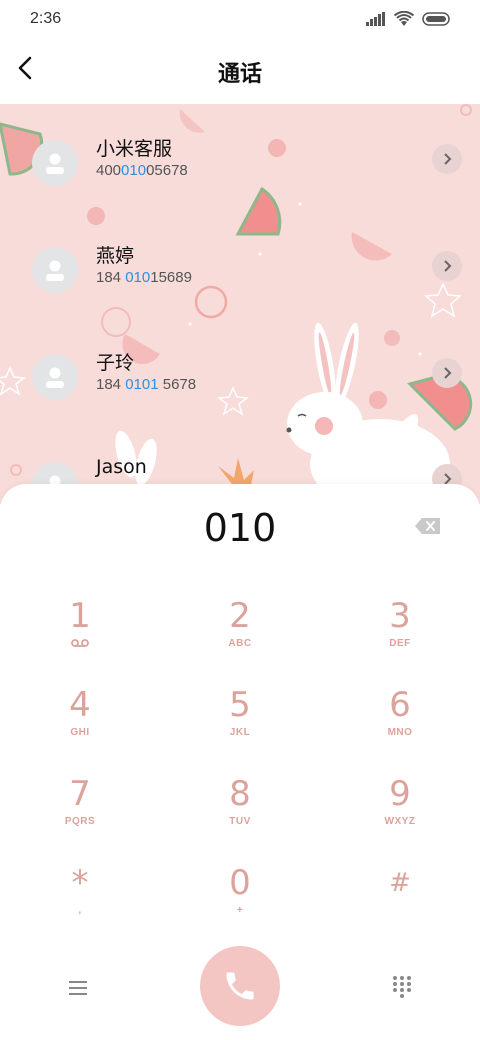 This screenshot has width=480, height=1040. What do you see at coordinates (400, 883) in the screenshot?
I see `key-digit: #` at bounding box center [400, 883].